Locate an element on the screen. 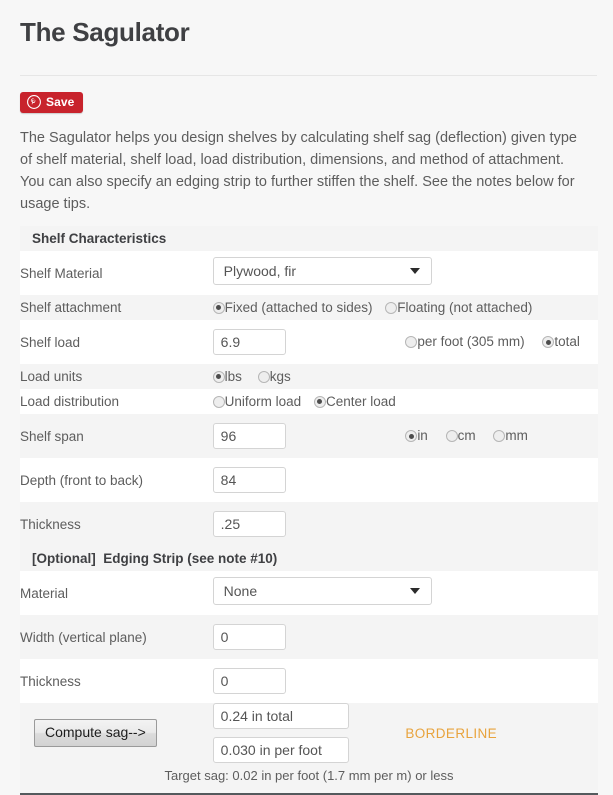  span-unit-cm-label: cm is located at coordinates (466, 435).